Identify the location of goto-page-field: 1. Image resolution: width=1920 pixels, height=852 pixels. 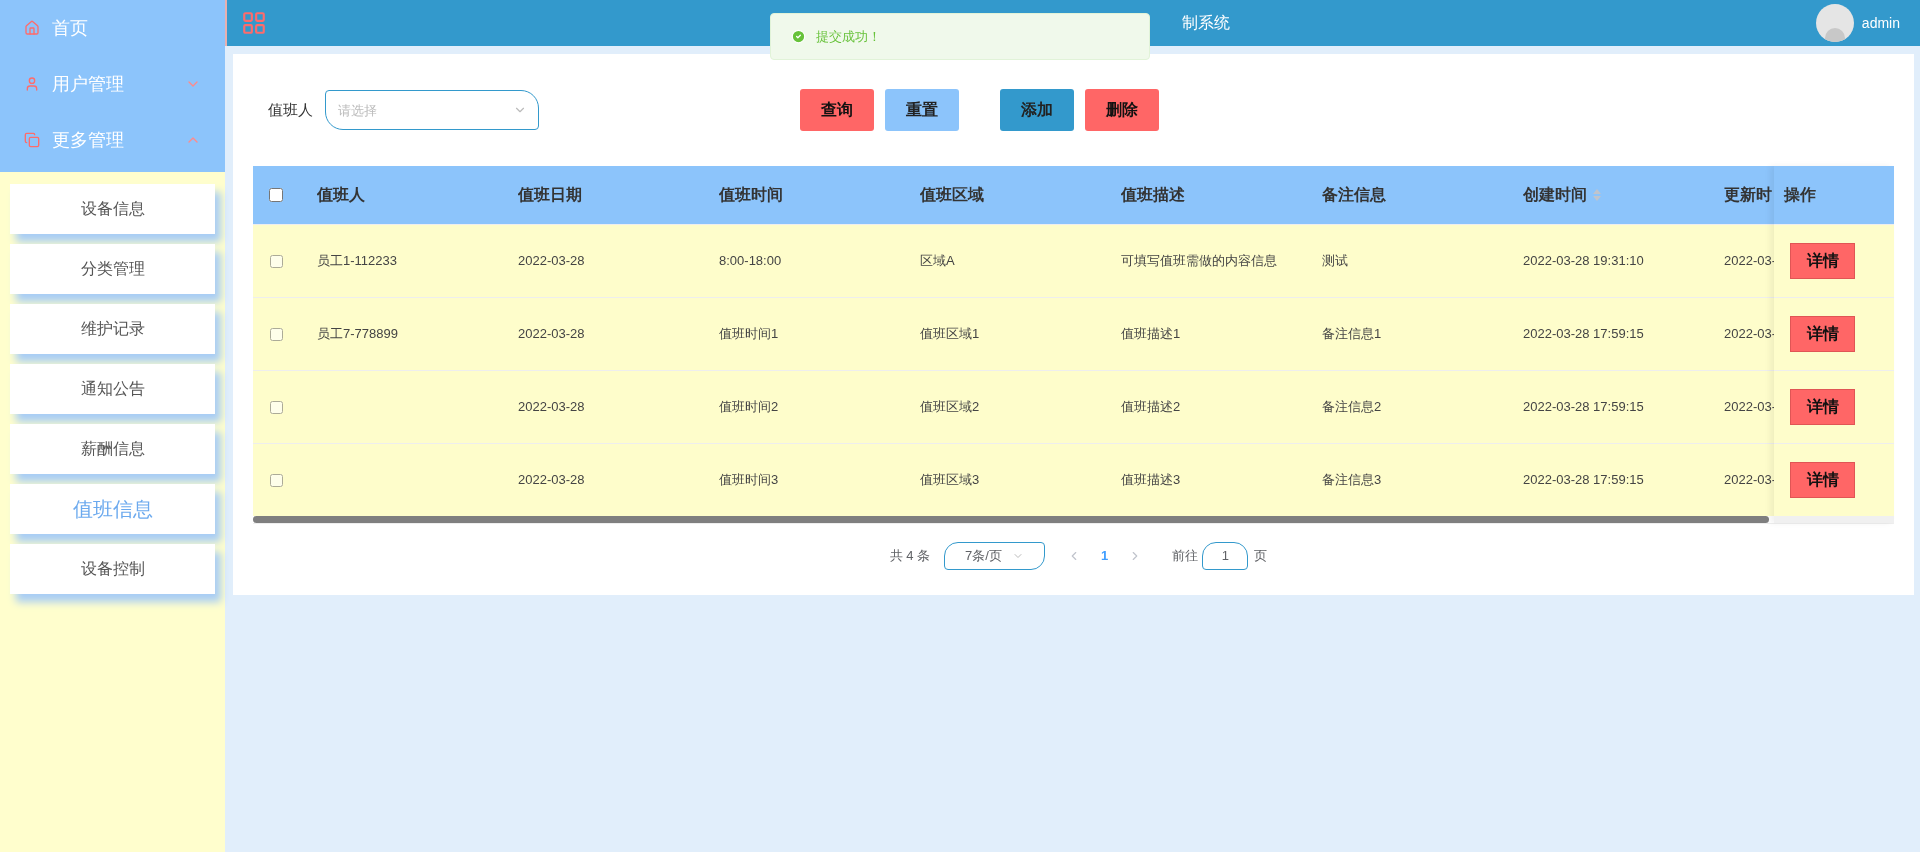
(1225, 556).